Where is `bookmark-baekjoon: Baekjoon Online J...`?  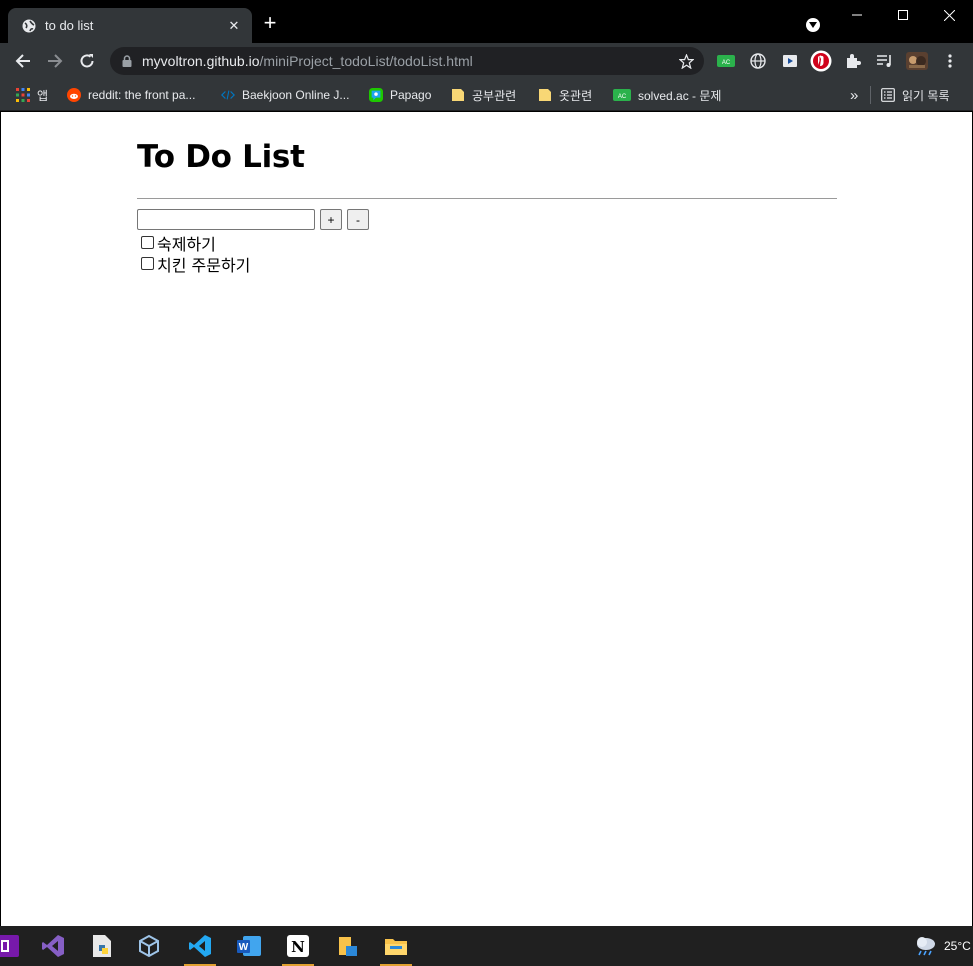
bookmark-baekjoon: Baekjoon Online J... is located at coordinates (285, 95).